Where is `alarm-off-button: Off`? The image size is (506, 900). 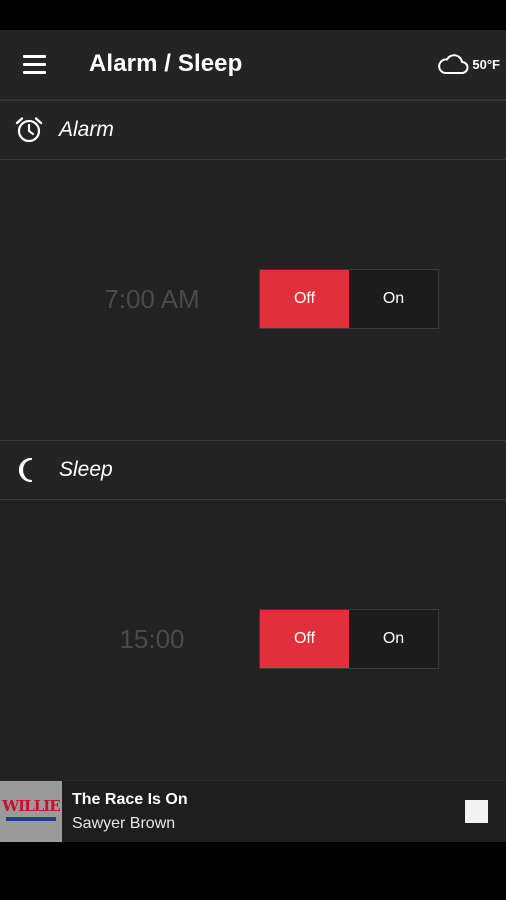 alarm-off-button: Off is located at coordinates (304, 299).